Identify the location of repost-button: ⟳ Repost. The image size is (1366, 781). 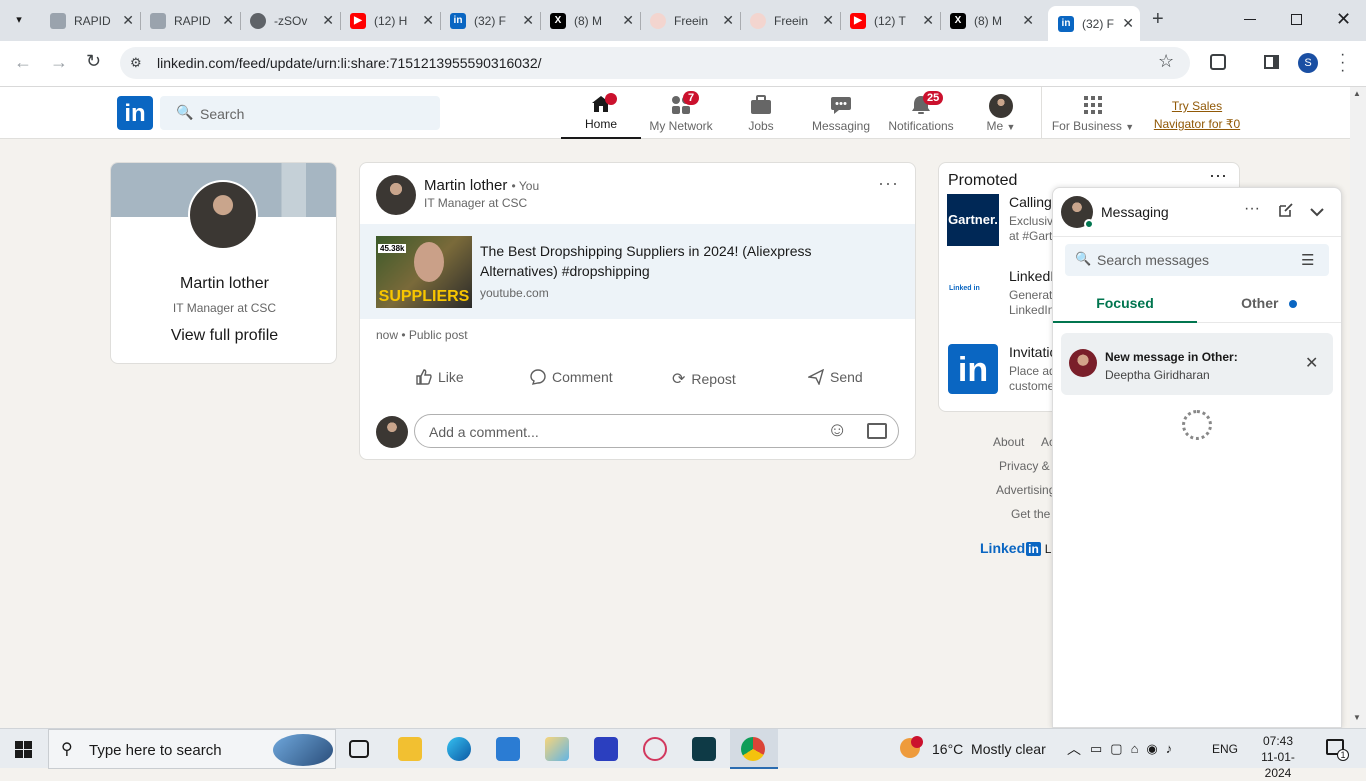
(704, 379).